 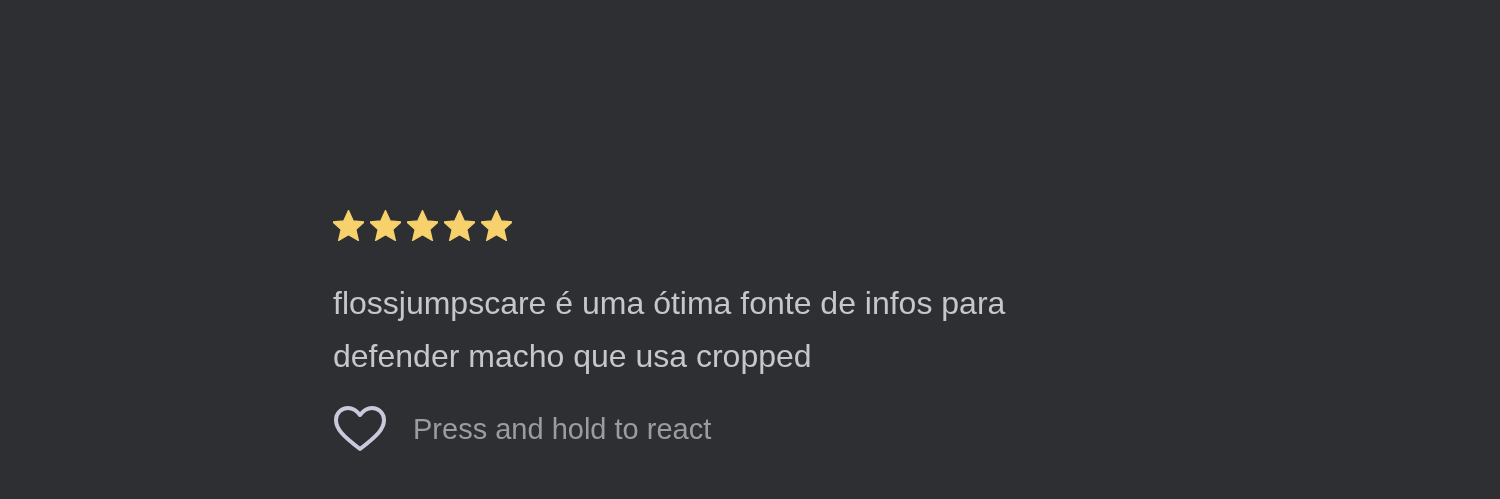 What do you see at coordinates (562, 429) in the screenshot?
I see `react-hint: Press and hold to react` at bounding box center [562, 429].